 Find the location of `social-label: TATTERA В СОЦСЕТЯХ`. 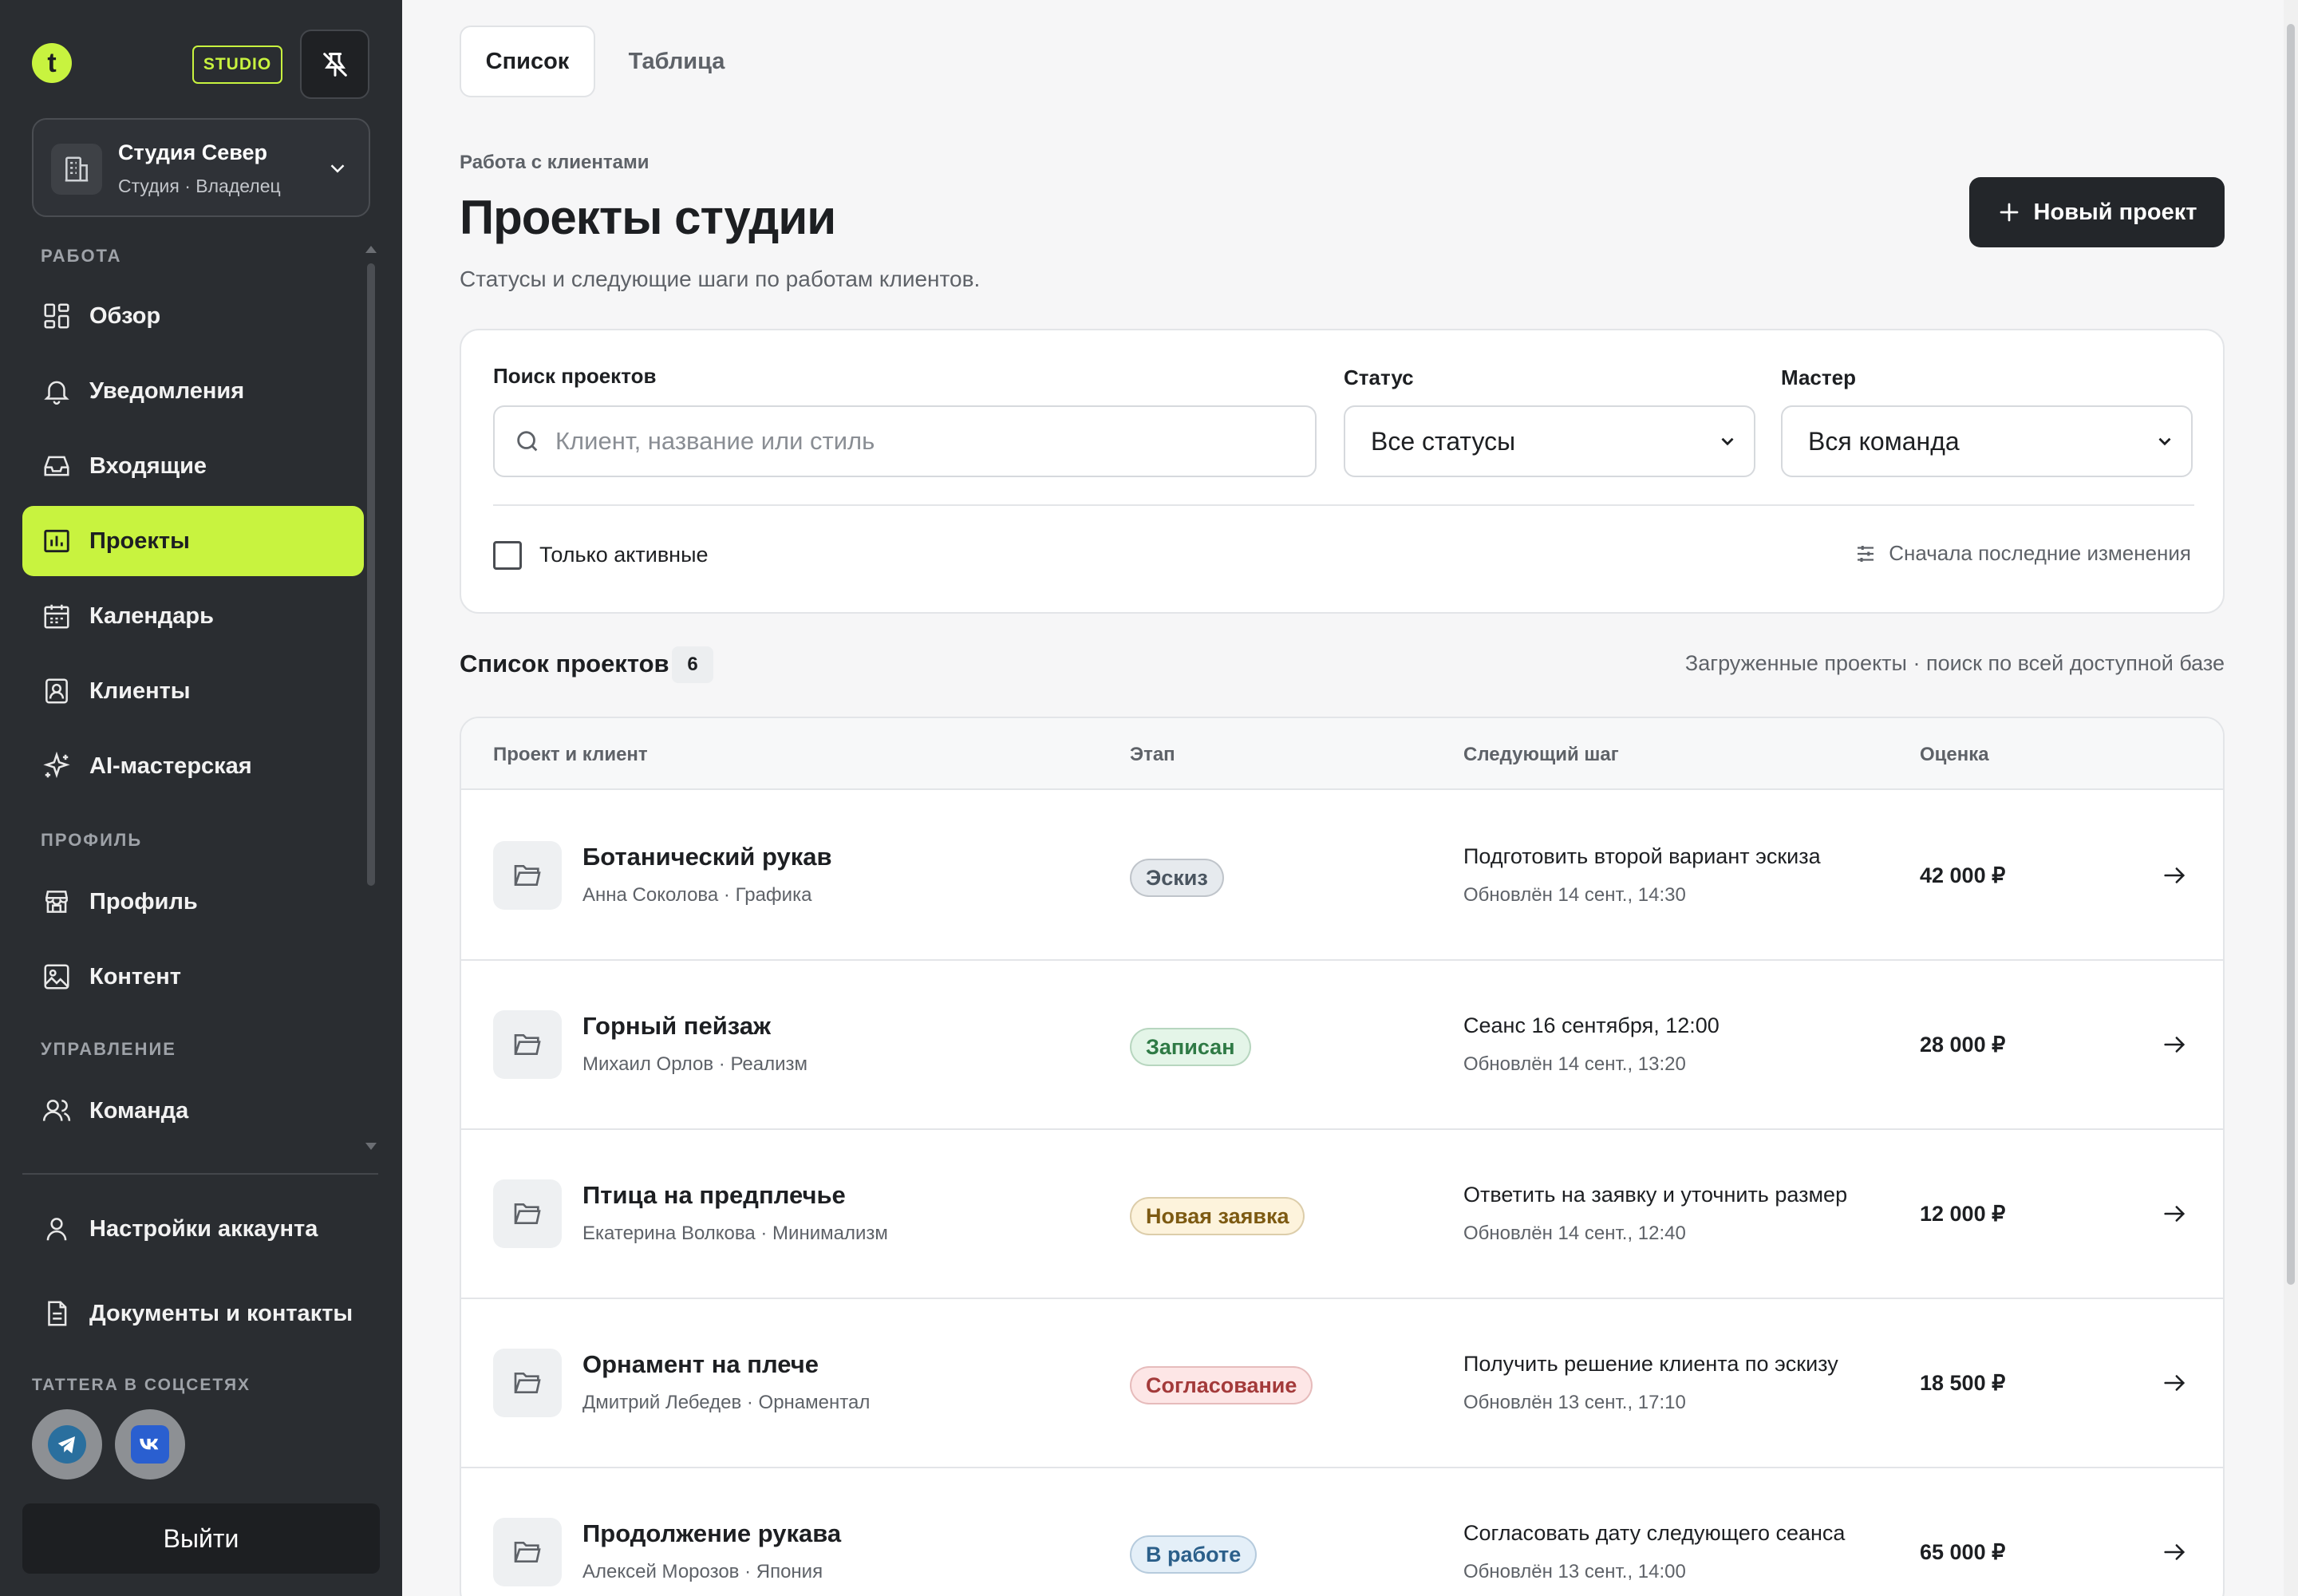

social-label: TATTERA В СОЦСЕТЯХ is located at coordinates (142, 1385).